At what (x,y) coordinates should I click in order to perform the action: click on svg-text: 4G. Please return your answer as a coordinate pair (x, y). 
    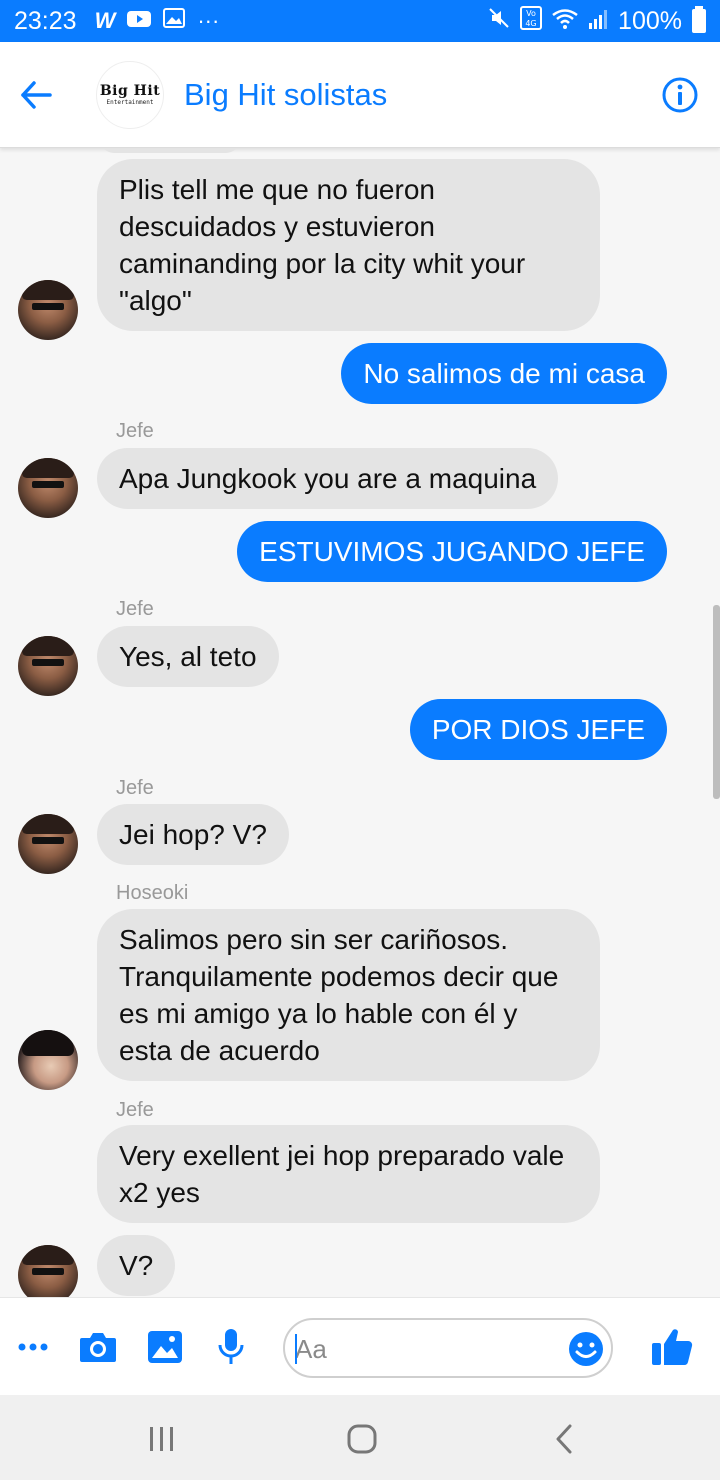
    Looking at the image, I should click on (530, 23).